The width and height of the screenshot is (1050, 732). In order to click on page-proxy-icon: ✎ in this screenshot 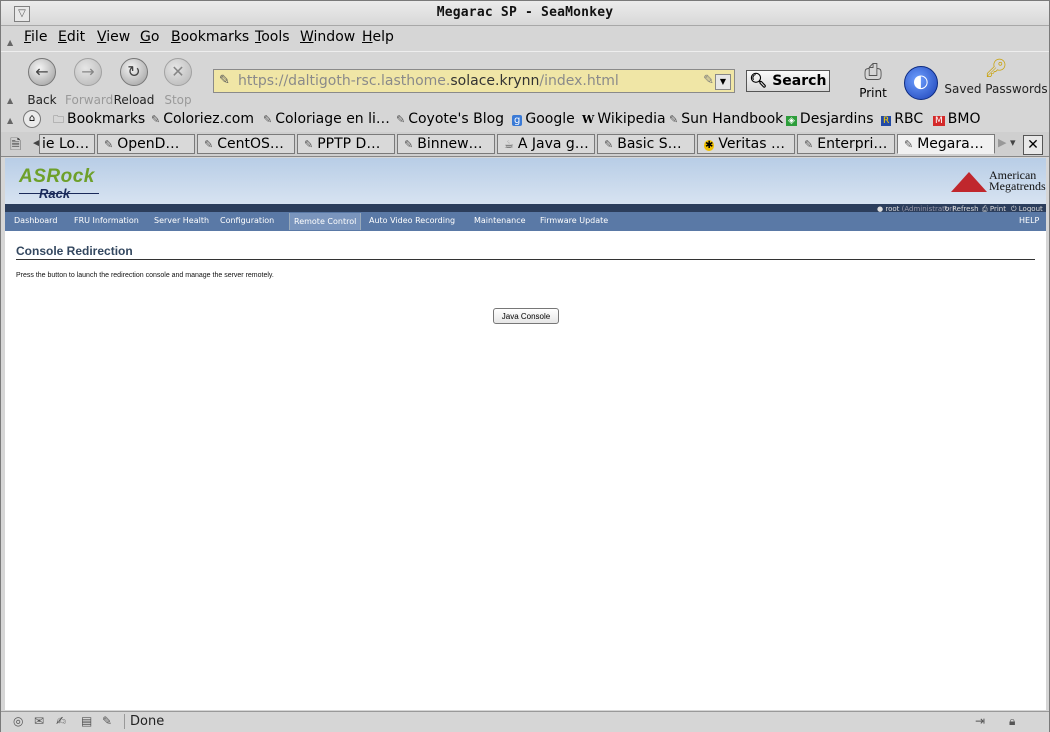, I will do `click(224, 80)`.